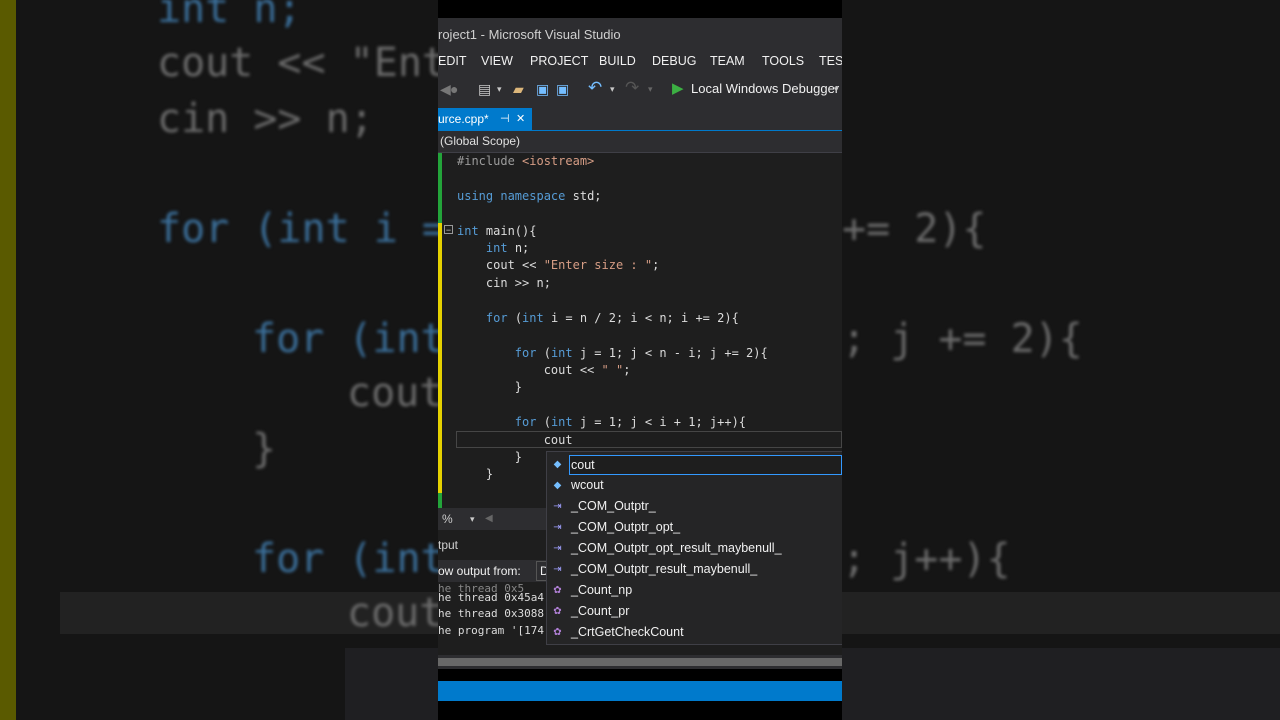 The image size is (1280, 720). I want to click on redo-dropdown-icon: ▾, so click(650, 89).